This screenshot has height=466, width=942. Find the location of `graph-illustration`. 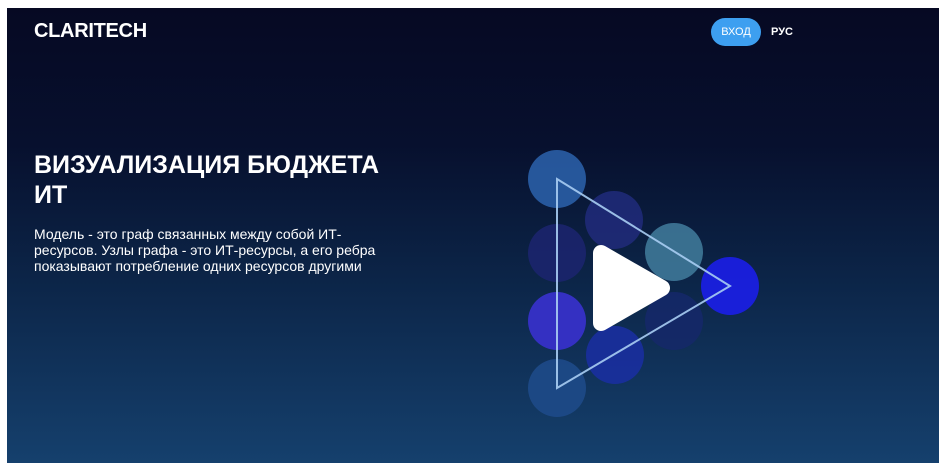

graph-illustration is located at coordinates (643, 283).